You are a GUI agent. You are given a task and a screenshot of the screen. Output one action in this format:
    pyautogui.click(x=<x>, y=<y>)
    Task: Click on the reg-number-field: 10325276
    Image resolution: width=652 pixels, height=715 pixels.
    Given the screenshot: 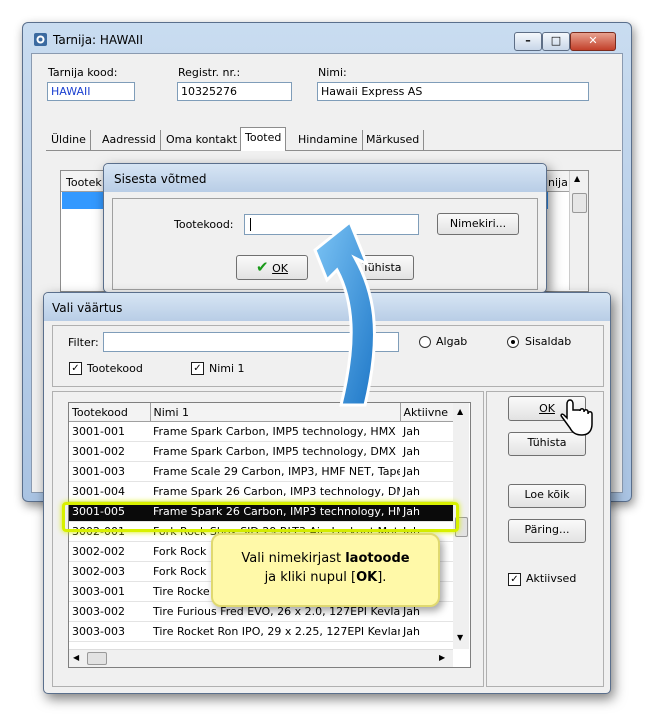 What is the action you would take?
    pyautogui.click(x=234, y=91)
    